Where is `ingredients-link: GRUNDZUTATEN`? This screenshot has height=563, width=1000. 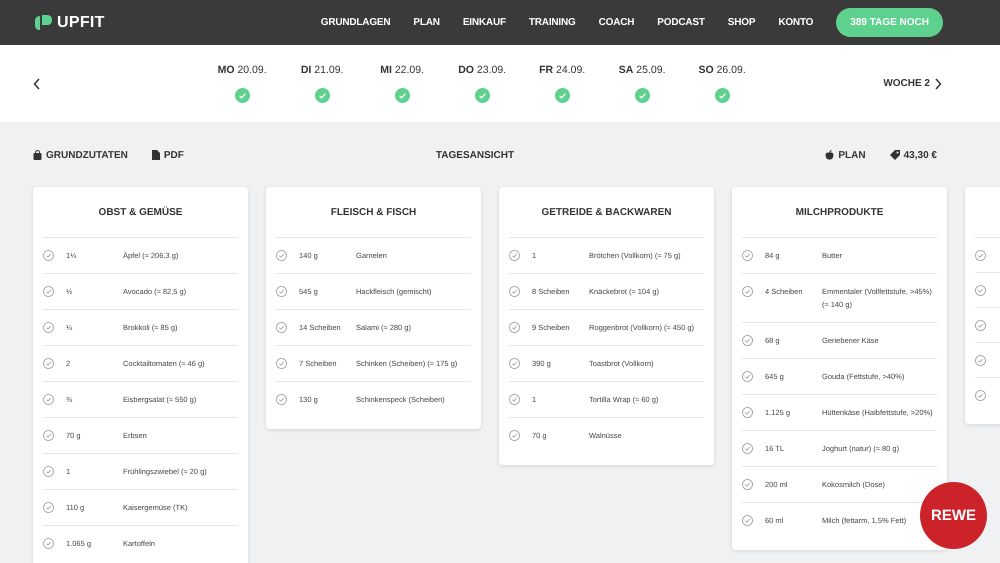 ingredients-link: GRUNDZUTATEN is located at coordinates (87, 155).